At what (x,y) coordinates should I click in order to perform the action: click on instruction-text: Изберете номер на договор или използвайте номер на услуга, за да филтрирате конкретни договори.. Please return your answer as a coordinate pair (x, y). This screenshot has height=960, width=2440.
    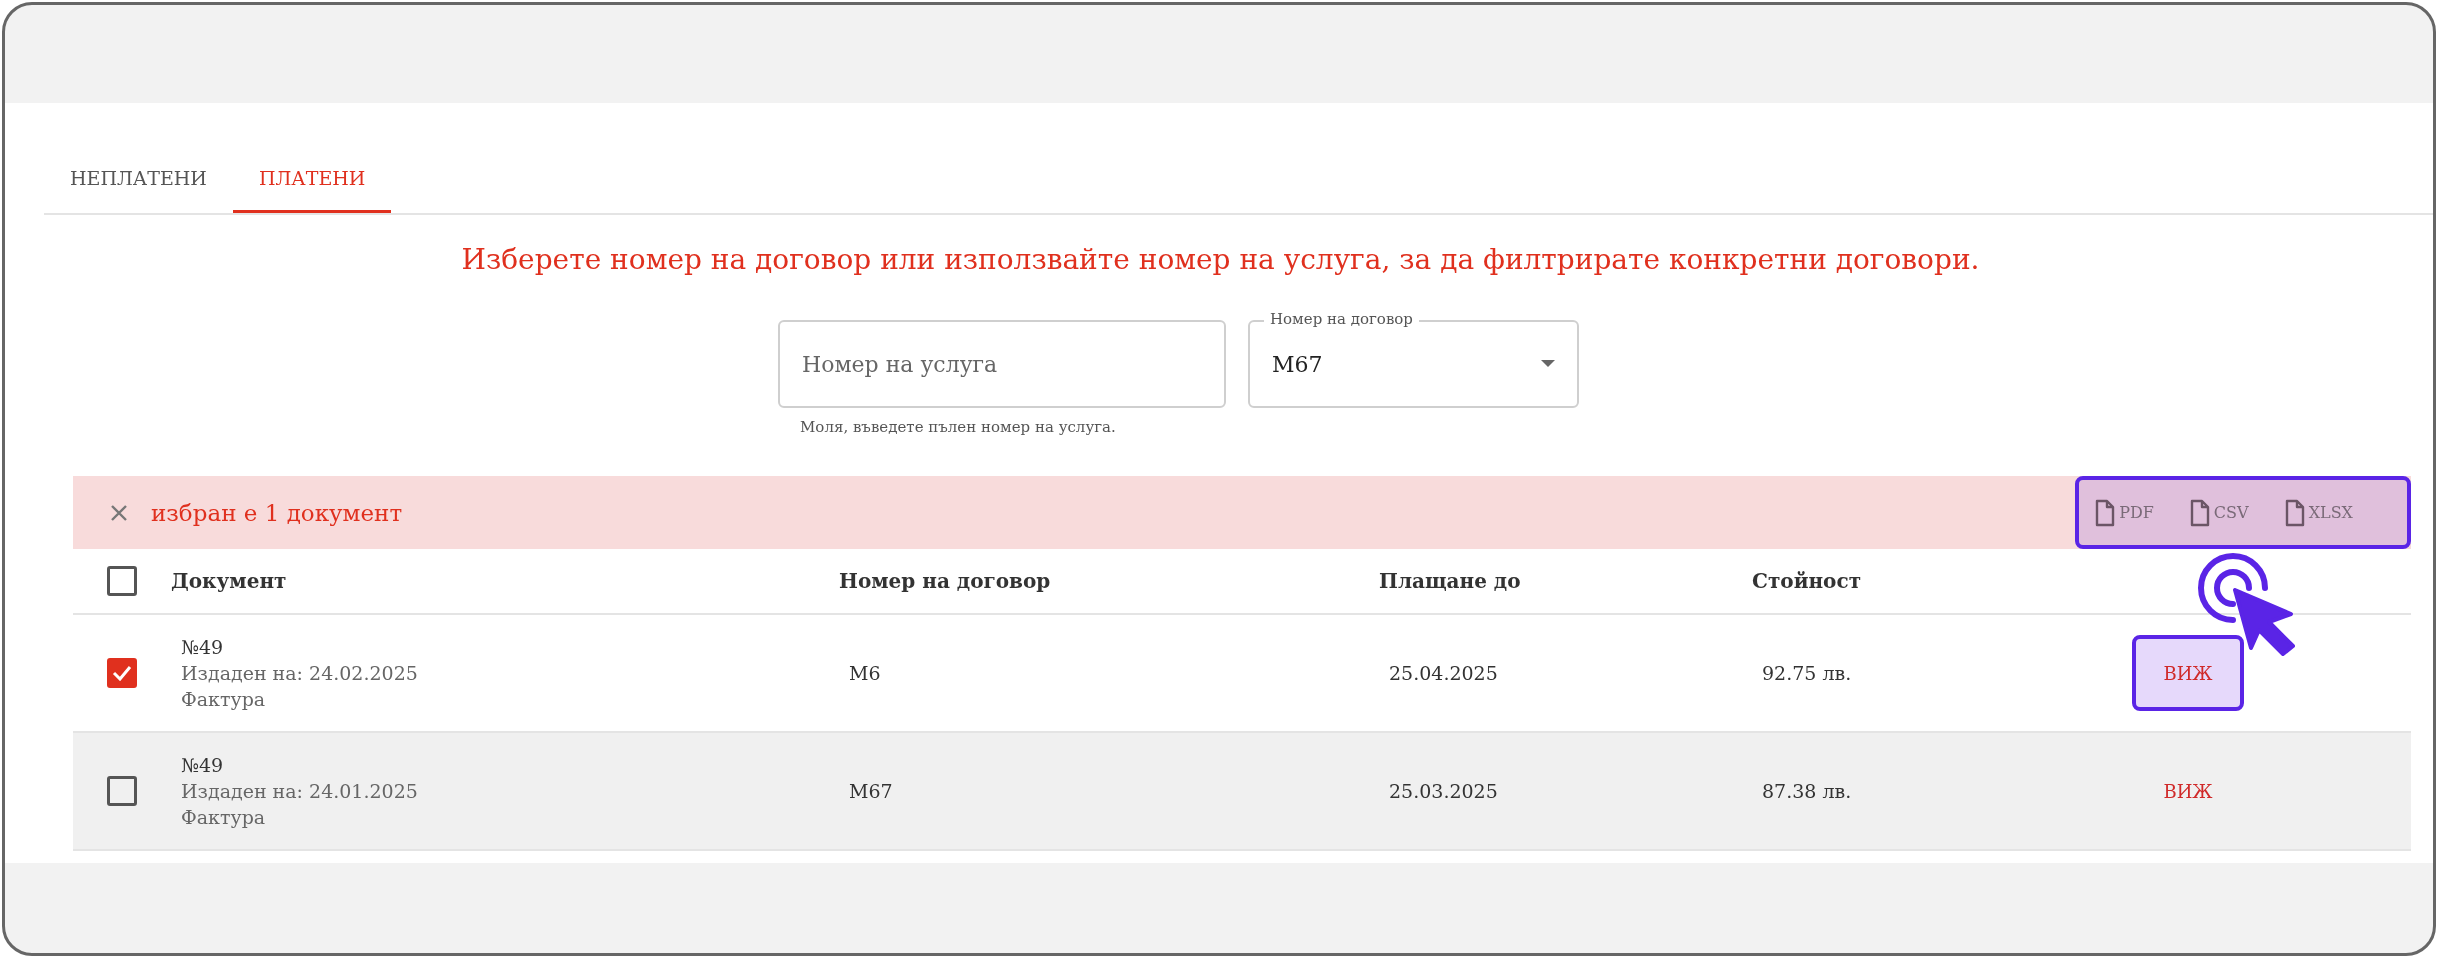
    Looking at the image, I should click on (1220, 259).